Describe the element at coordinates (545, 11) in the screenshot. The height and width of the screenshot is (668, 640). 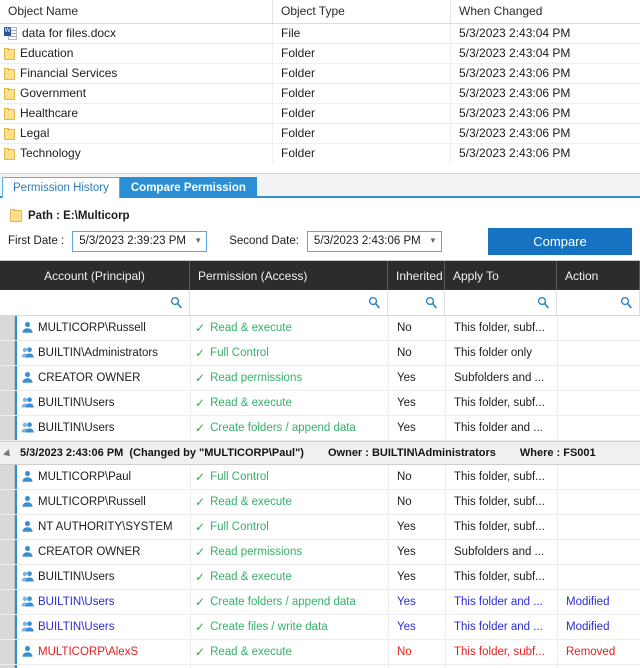
I see `column-header-when-changed: When Changed` at that location.